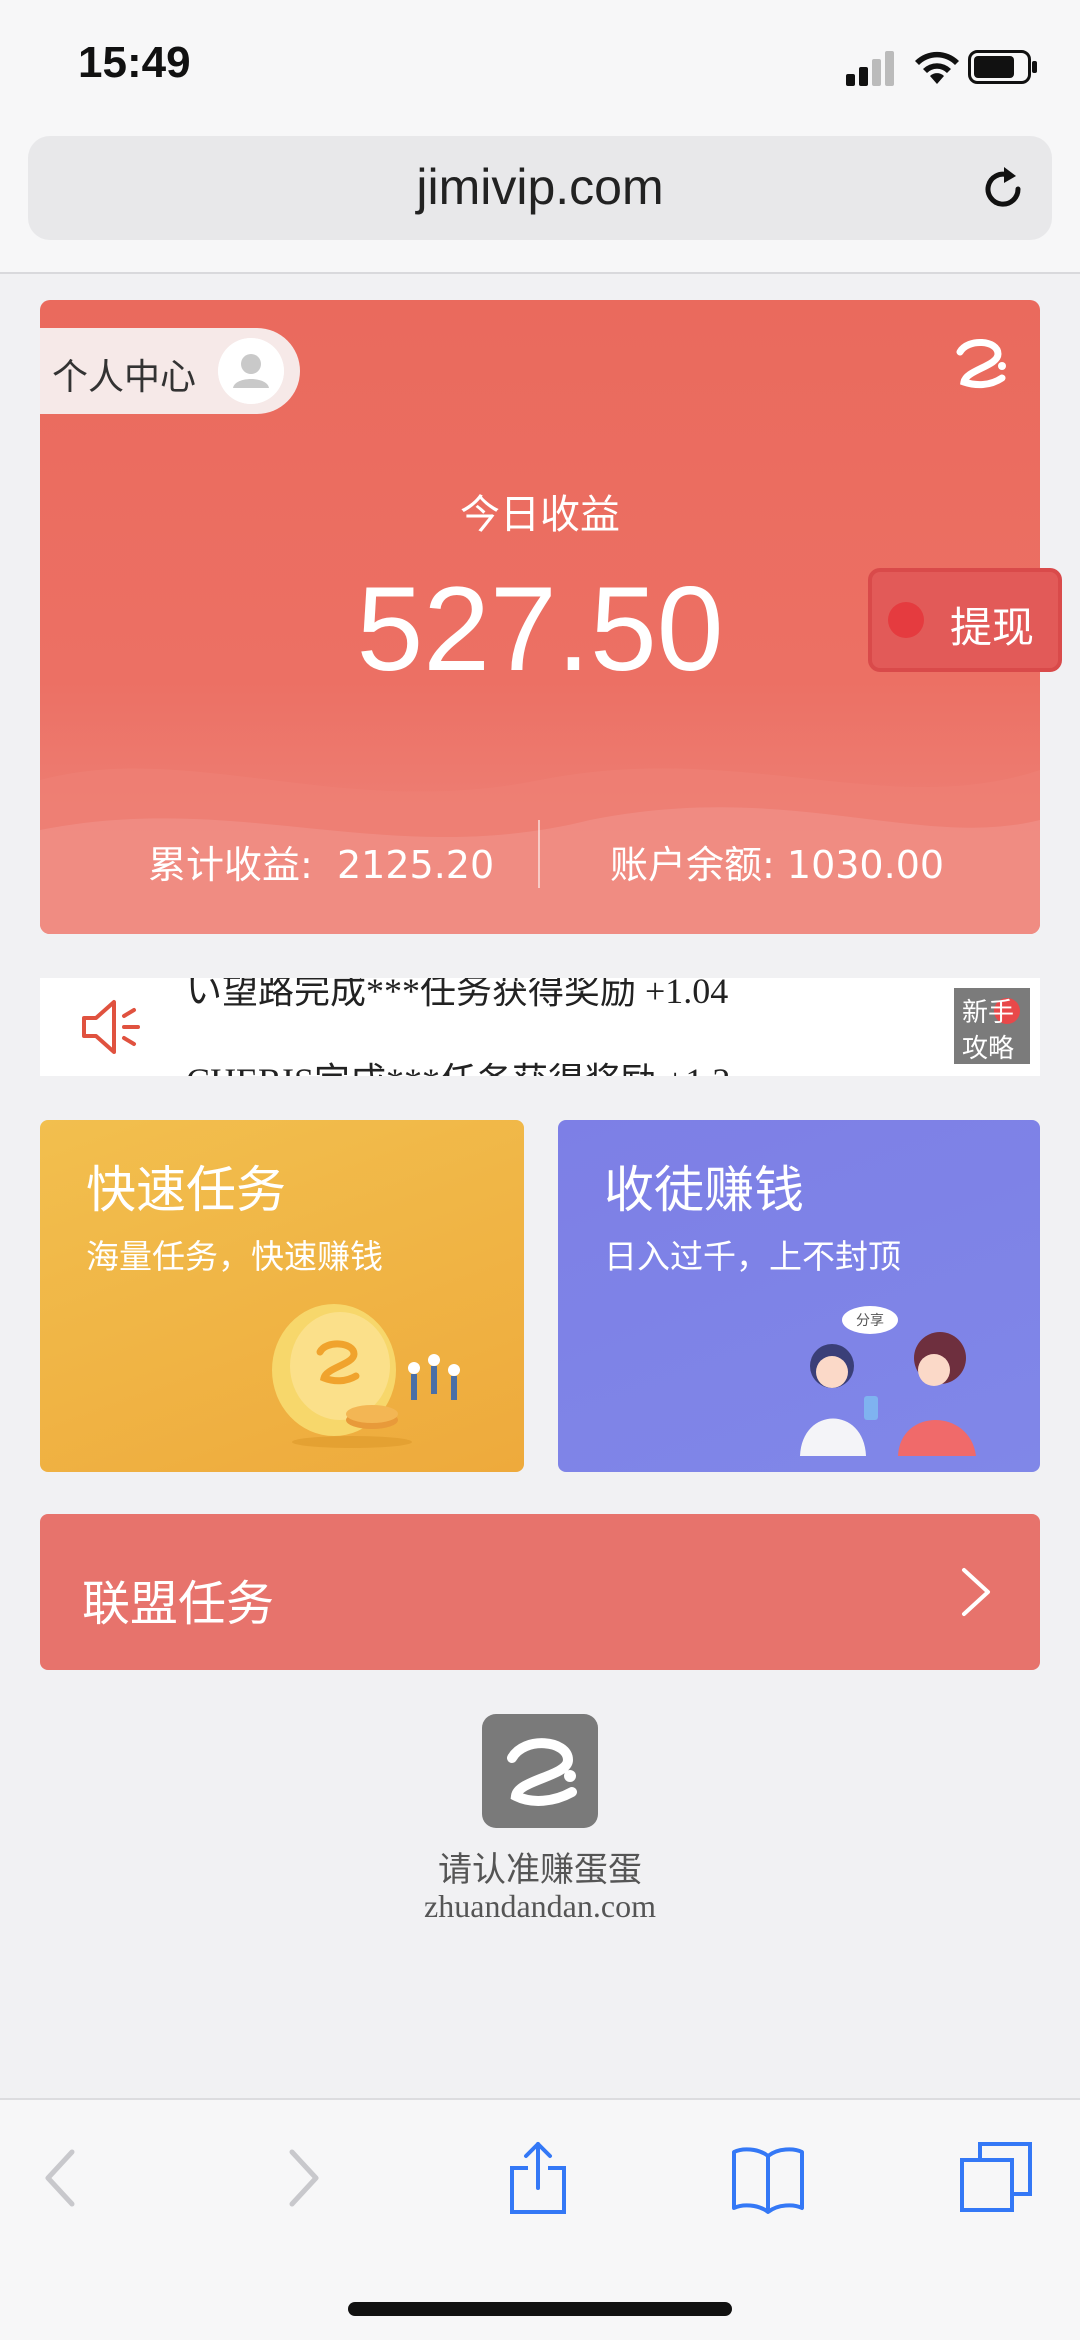  What do you see at coordinates (704, 1186) in the screenshot?
I see `invite-earn-title: 收徒赚钱` at bounding box center [704, 1186].